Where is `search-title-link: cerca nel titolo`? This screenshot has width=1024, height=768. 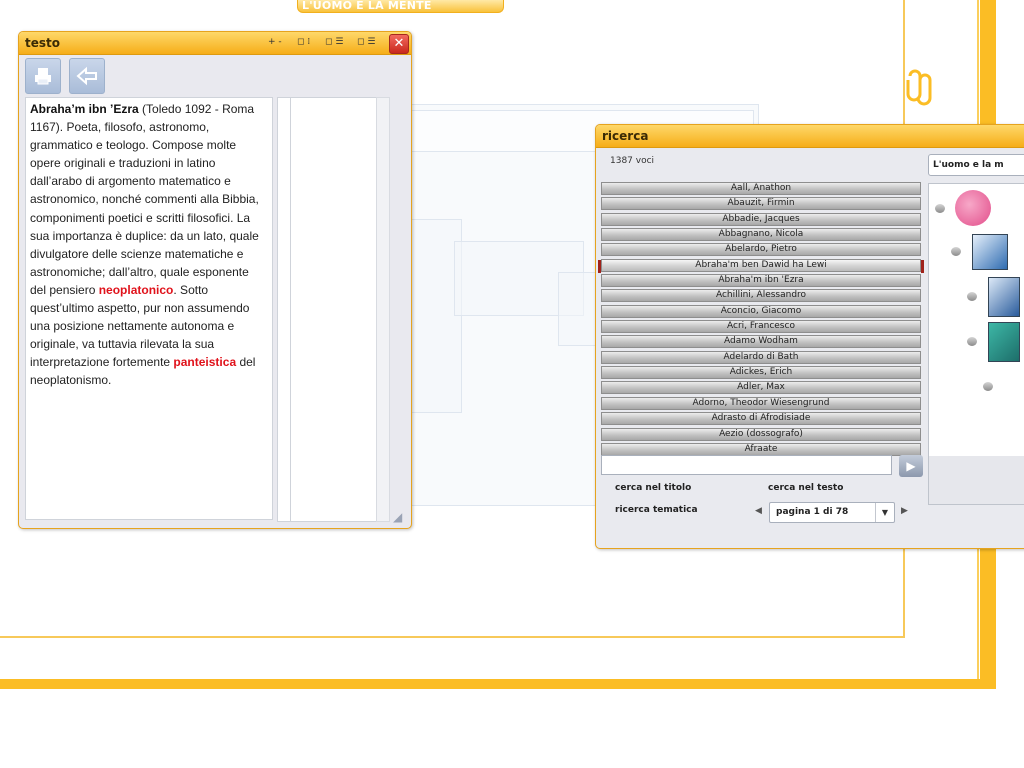 search-title-link: cerca nel titolo is located at coordinates (653, 488).